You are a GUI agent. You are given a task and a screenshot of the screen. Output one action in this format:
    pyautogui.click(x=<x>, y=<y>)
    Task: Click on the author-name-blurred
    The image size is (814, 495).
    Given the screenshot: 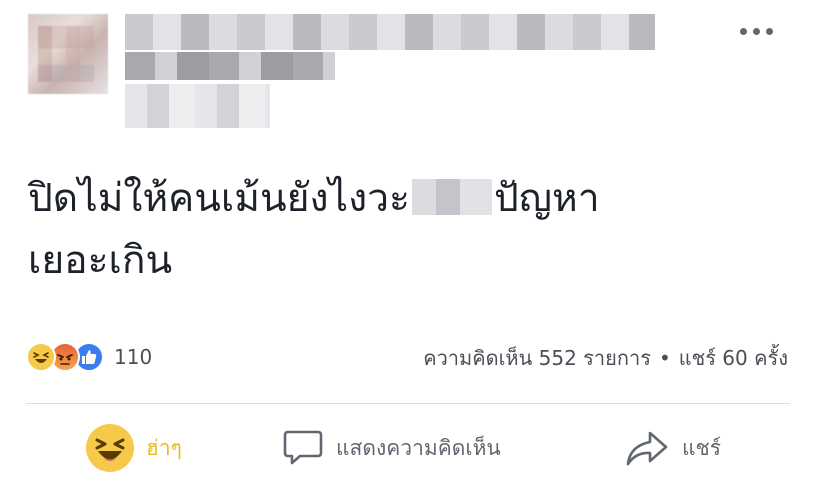 What is the action you would take?
    pyautogui.click(x=390, y=32)
    